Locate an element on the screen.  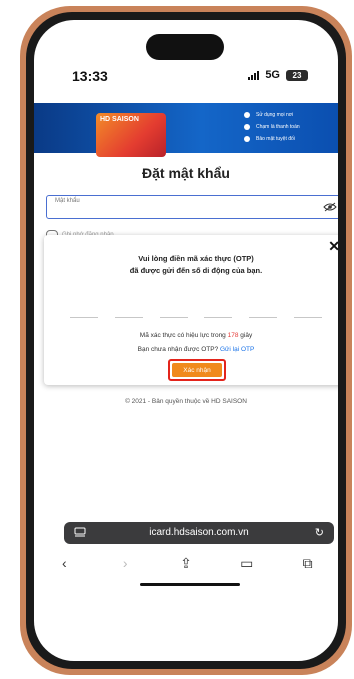
credit-card-image: HD SAISON is located at coordinates (131, 135).